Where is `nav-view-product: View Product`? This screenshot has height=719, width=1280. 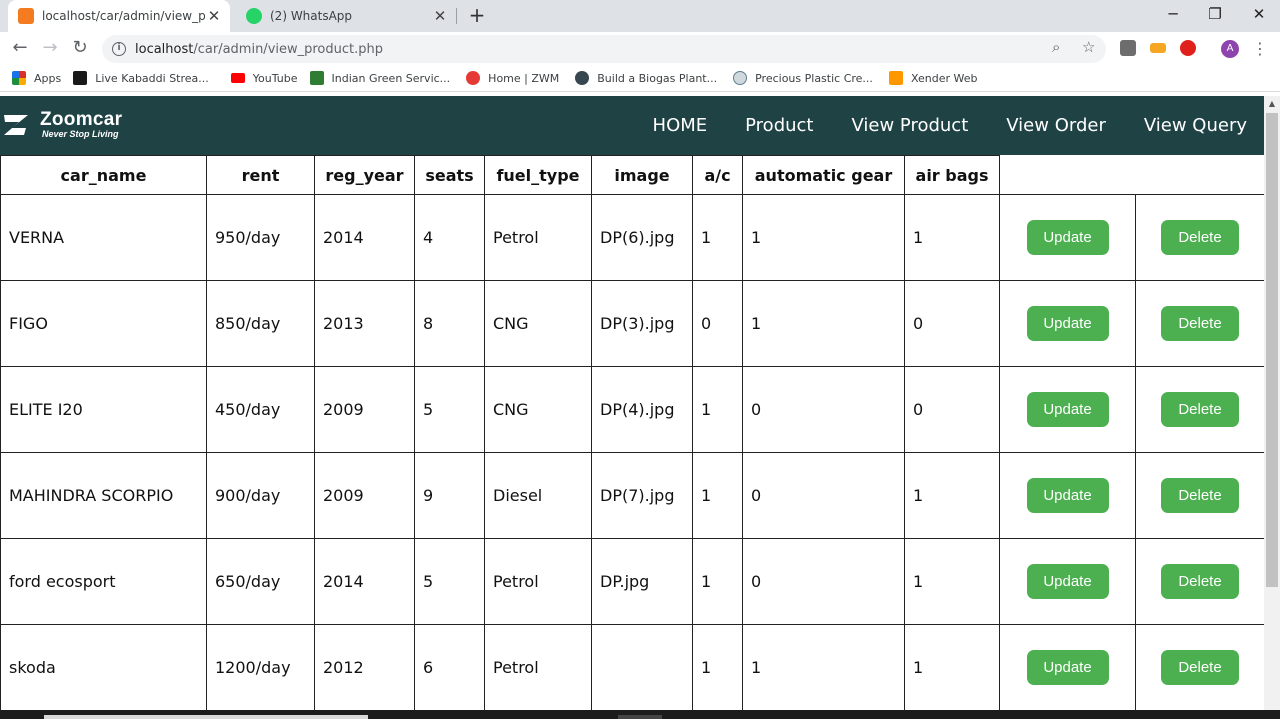 nav-view-product: View Product is located at coordinates (909, 125).